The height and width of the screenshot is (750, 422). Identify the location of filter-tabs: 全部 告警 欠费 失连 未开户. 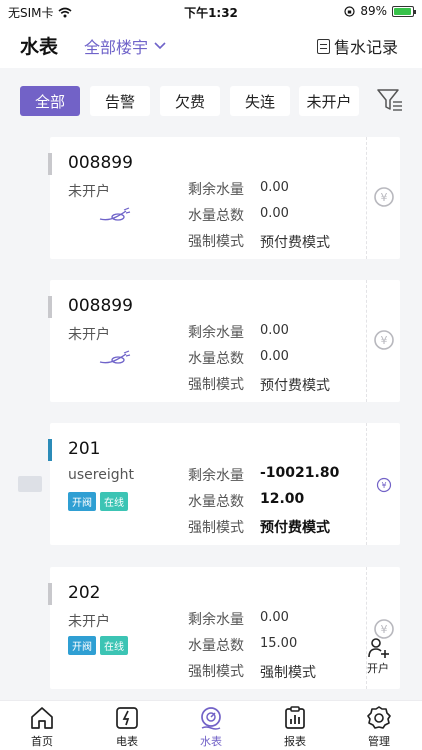
(211, 99).